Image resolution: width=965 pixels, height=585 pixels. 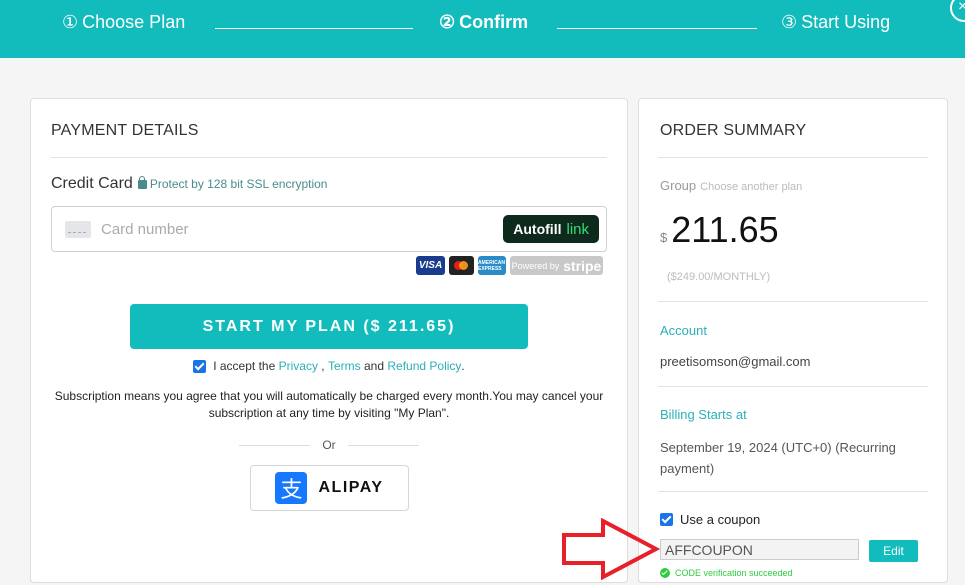 I want to click on accept-comma: ,, so click(x=323, y=366).